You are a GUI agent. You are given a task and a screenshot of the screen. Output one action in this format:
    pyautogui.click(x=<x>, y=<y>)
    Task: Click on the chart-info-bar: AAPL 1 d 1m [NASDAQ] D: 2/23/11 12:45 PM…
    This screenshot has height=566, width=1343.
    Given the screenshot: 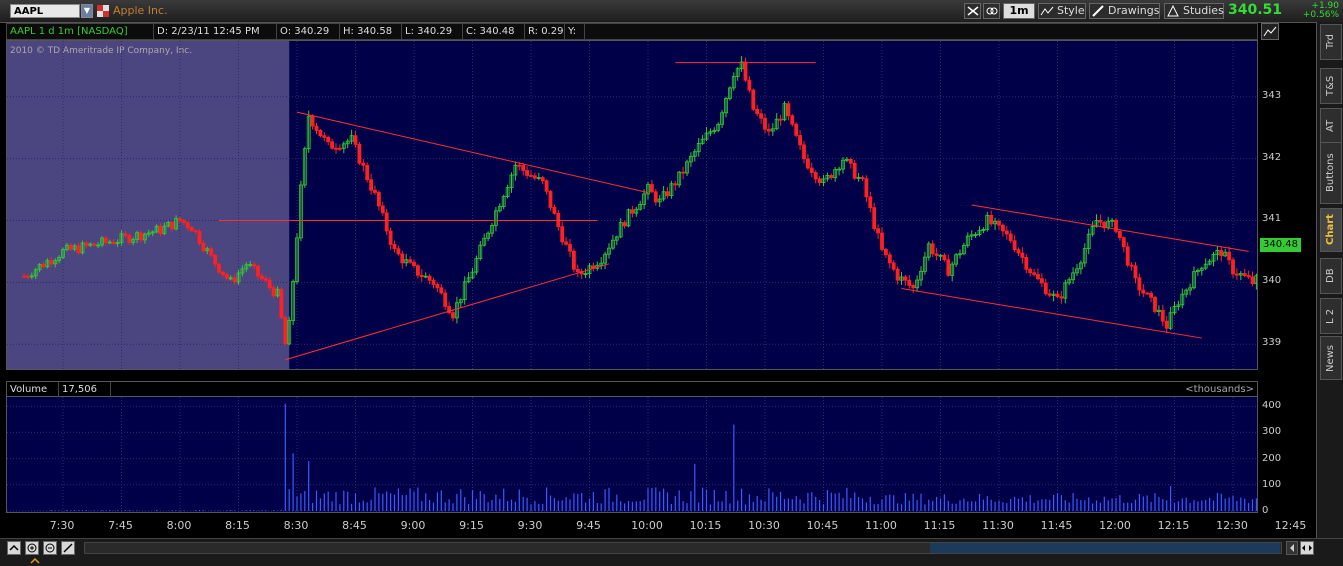 What is the action you would take?
    pyautogui.click(x=632, y=31)
    